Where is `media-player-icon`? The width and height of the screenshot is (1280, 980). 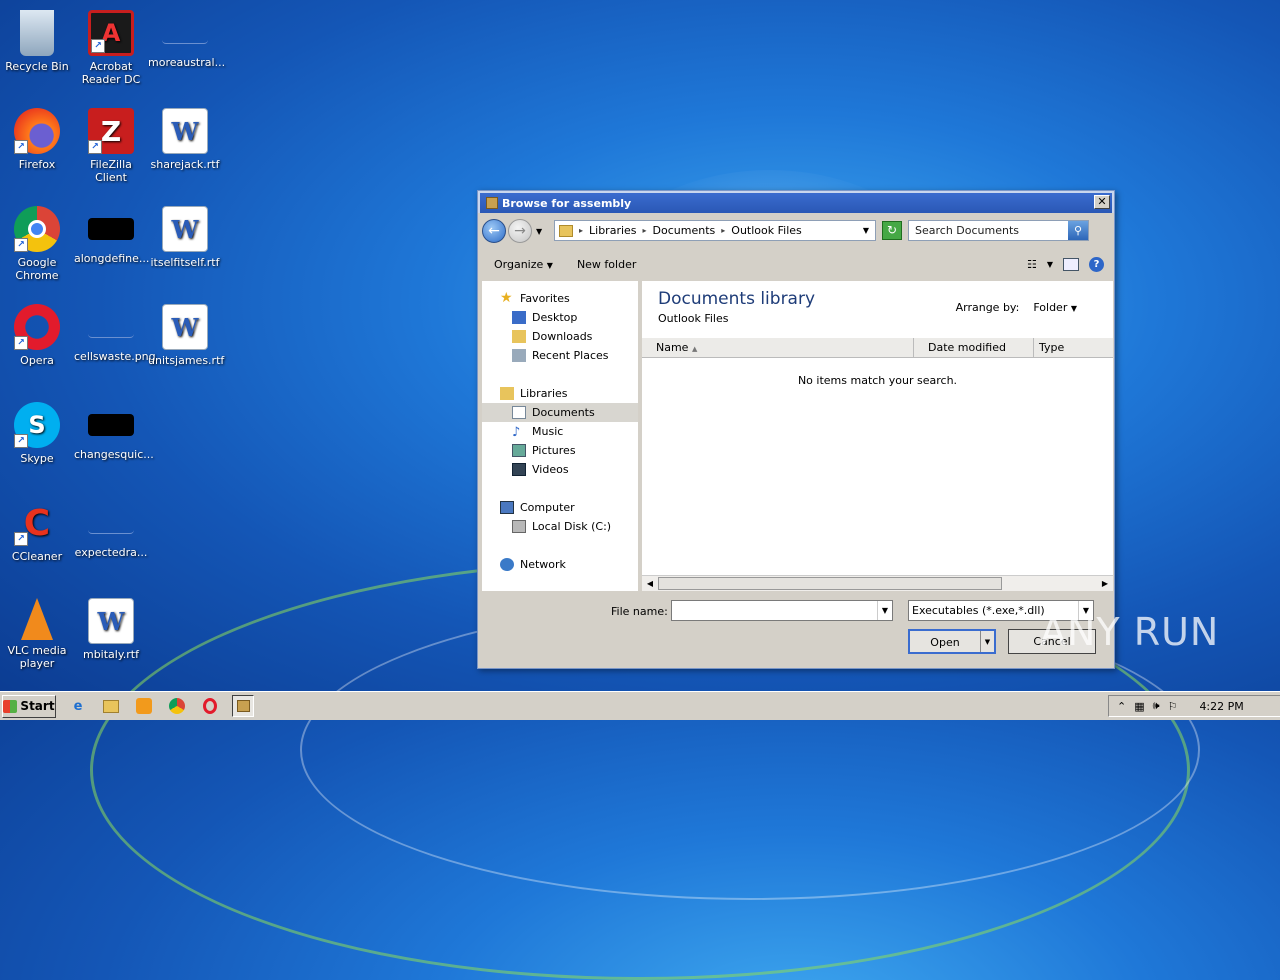 media-player-icon is located at coordinates (144, 706).